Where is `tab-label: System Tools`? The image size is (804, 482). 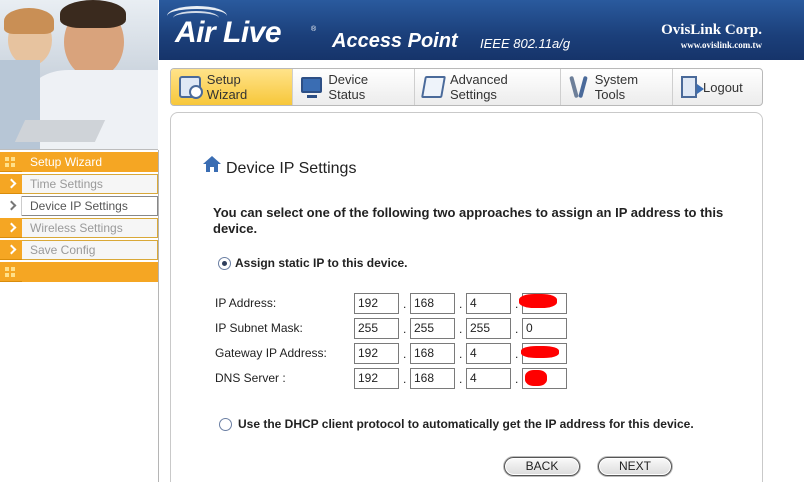
tab-label: System Tools is located at coordinates (616, 87).